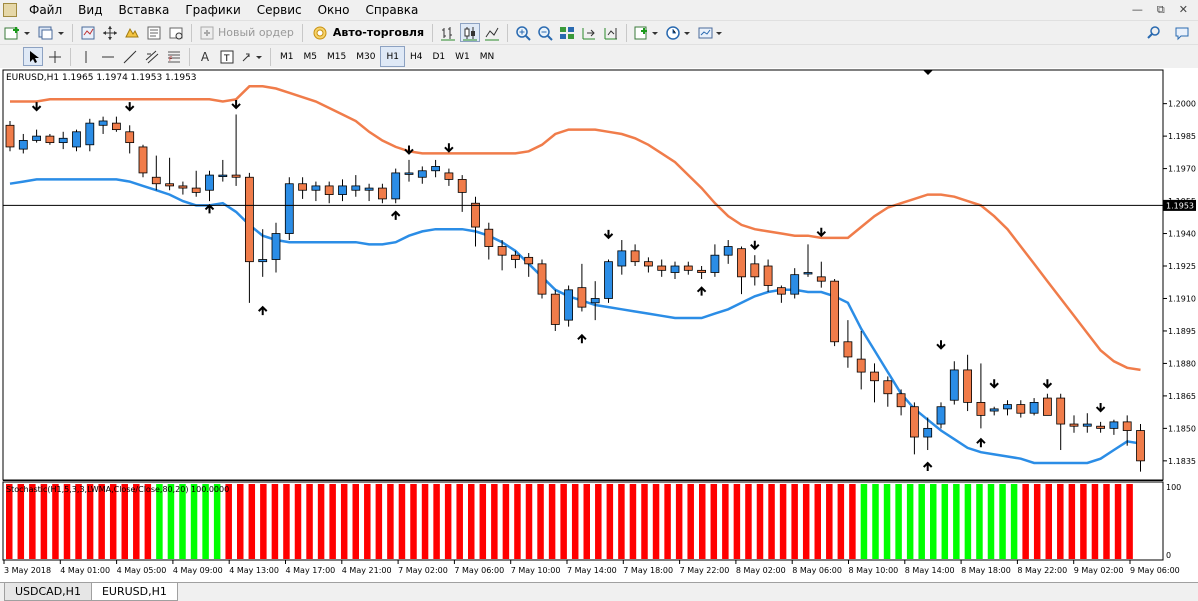 This screenshot has width=1198, height=601. I want to click on text-icon: A, so click(205, 56).